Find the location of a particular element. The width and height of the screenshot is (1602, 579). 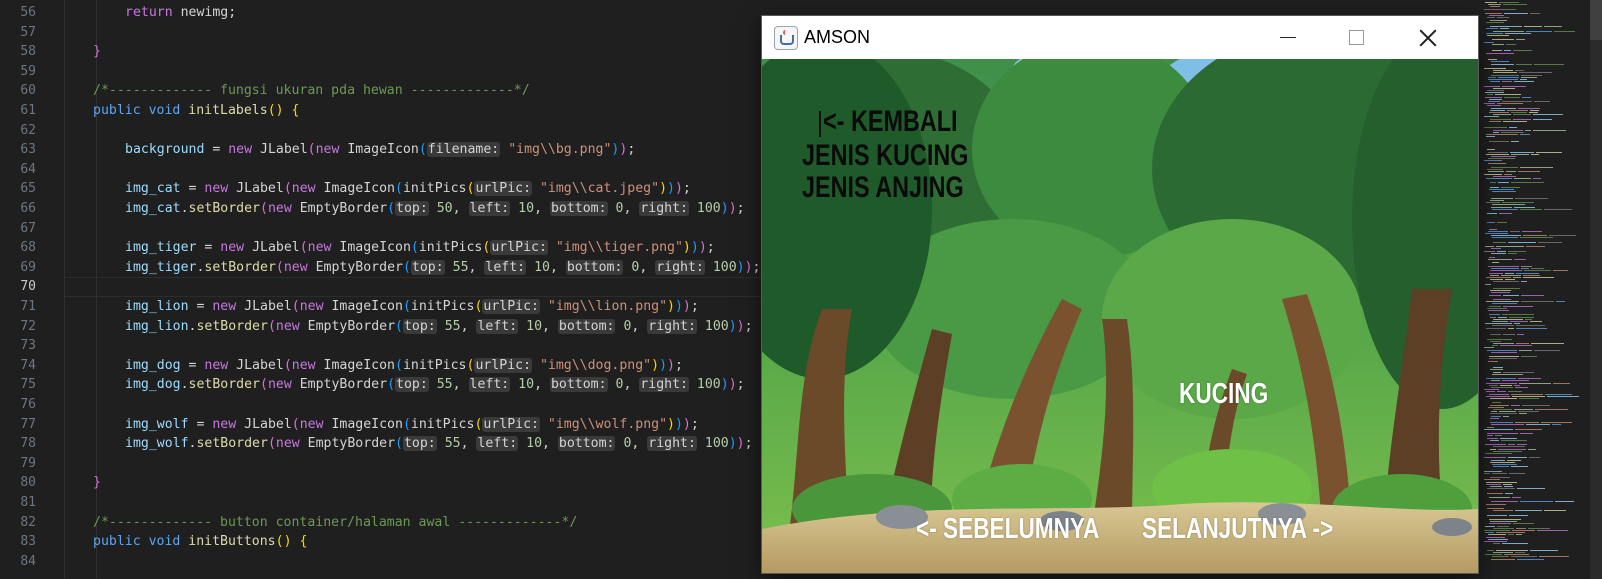

minimize-button is located at coordinates (1288, 37).